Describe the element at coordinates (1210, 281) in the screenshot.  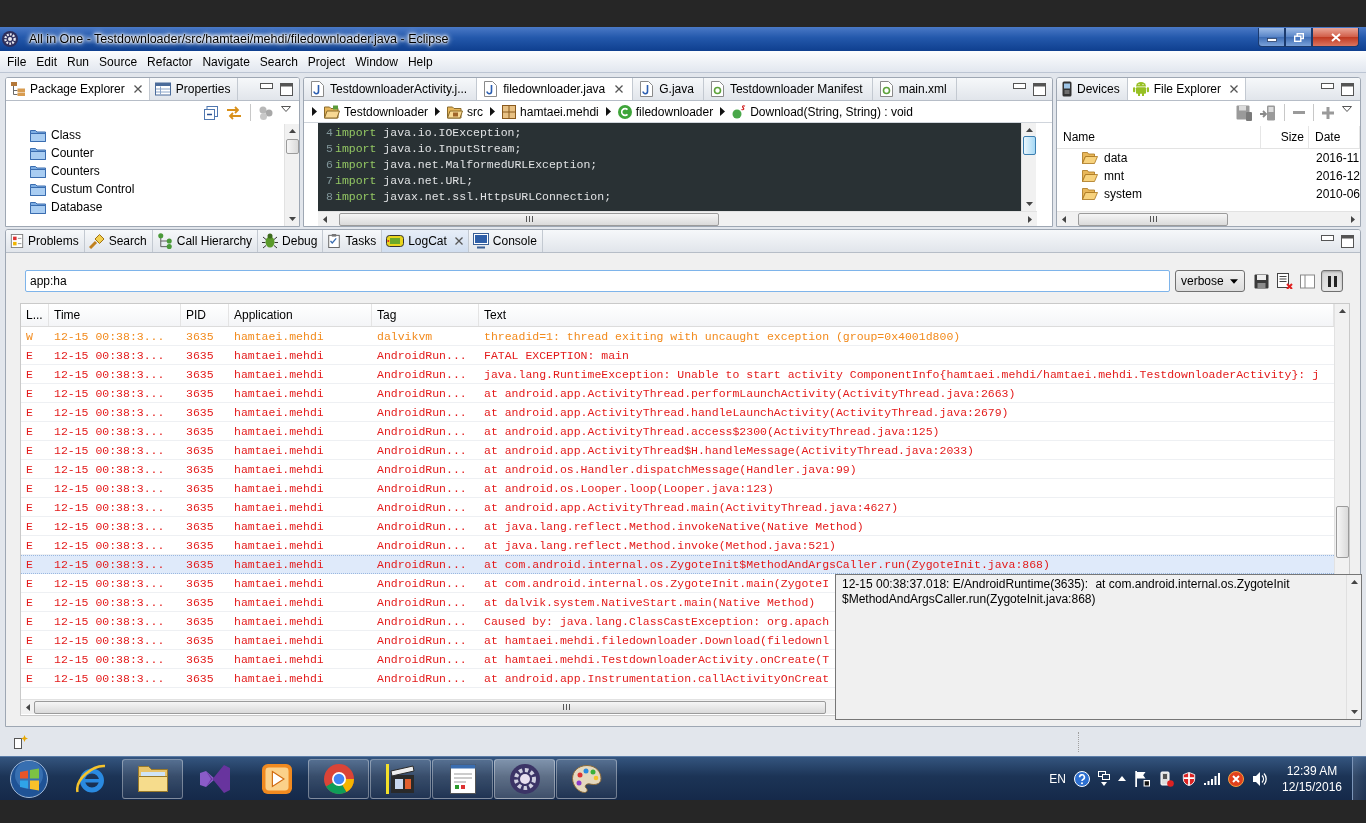
I see `log-level-dropdown: verbose` at that location.